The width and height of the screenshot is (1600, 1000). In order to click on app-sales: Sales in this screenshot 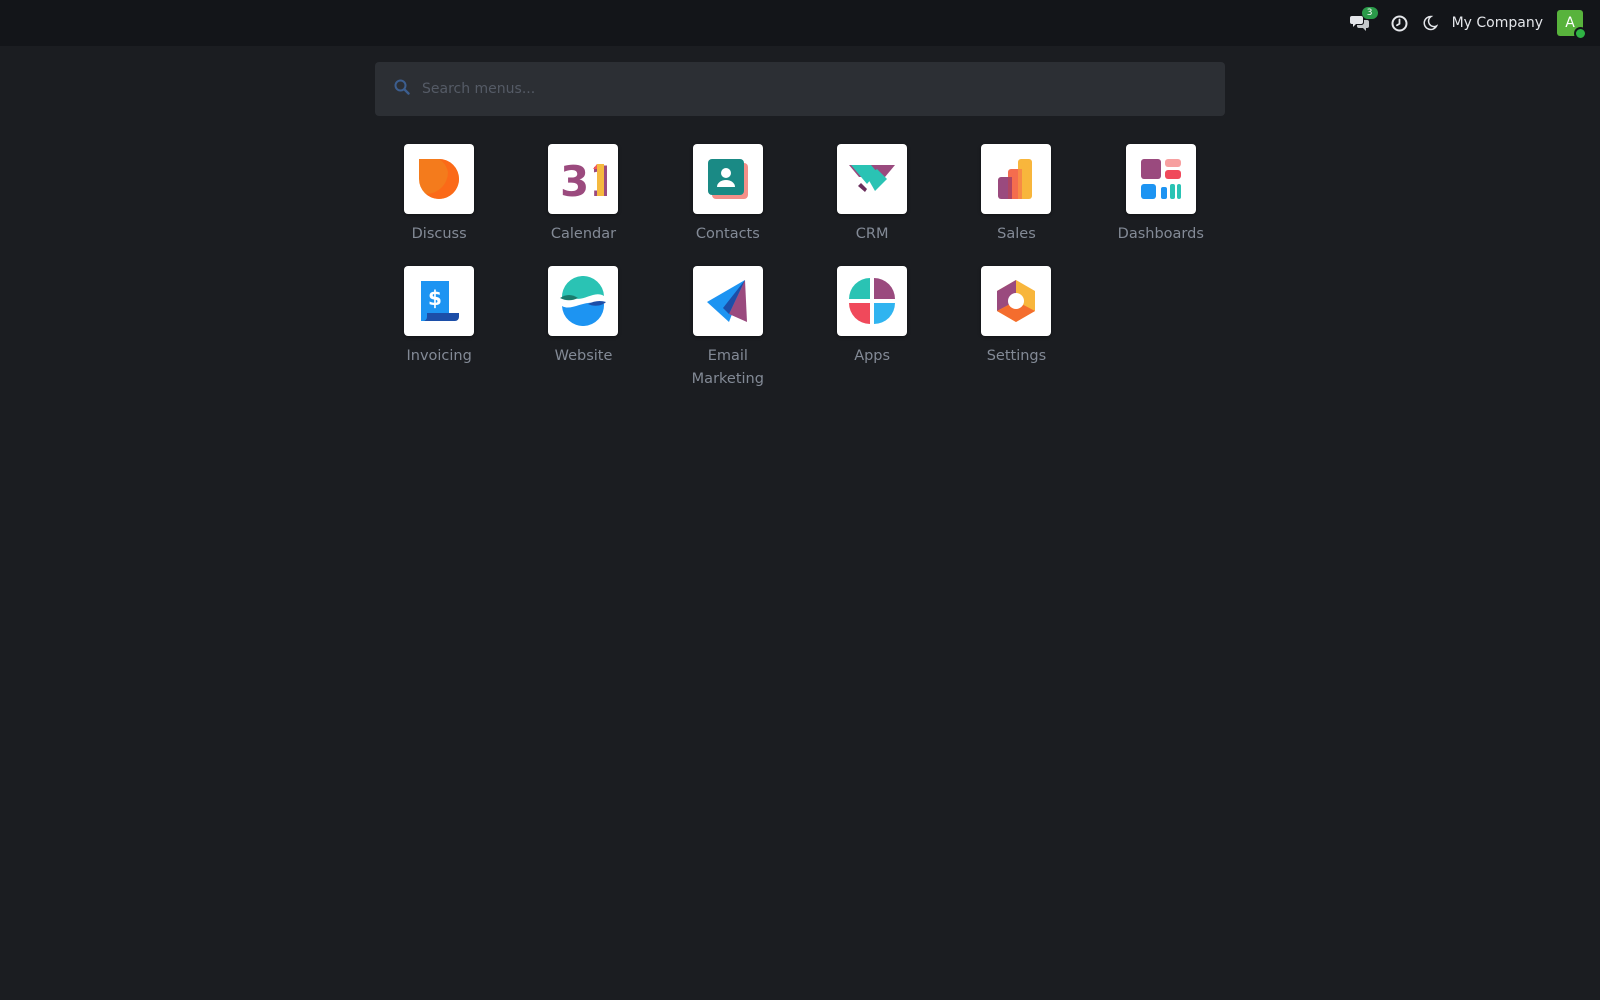, I will do `click(1016, 195)`.